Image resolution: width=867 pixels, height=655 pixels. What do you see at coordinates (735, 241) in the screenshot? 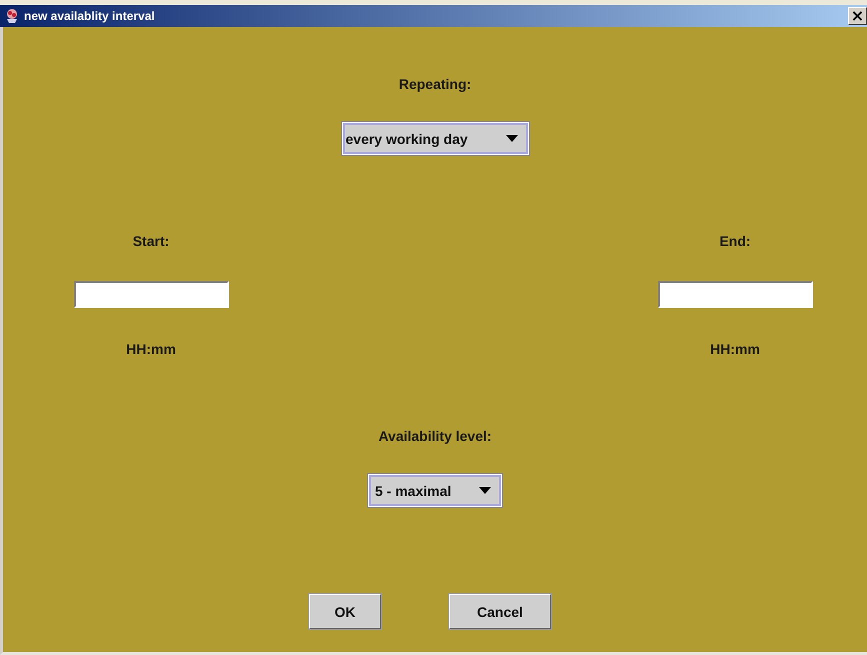
I see `end-label: End:` at bounding box center [735, 241].